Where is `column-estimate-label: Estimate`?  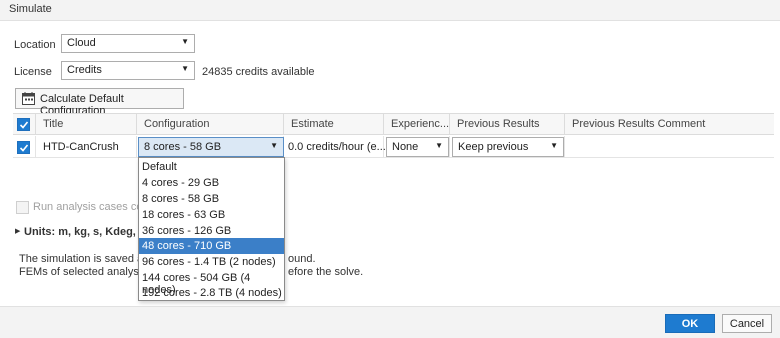
column-estimate-label: Estimate is located at coordinates (312, 124).